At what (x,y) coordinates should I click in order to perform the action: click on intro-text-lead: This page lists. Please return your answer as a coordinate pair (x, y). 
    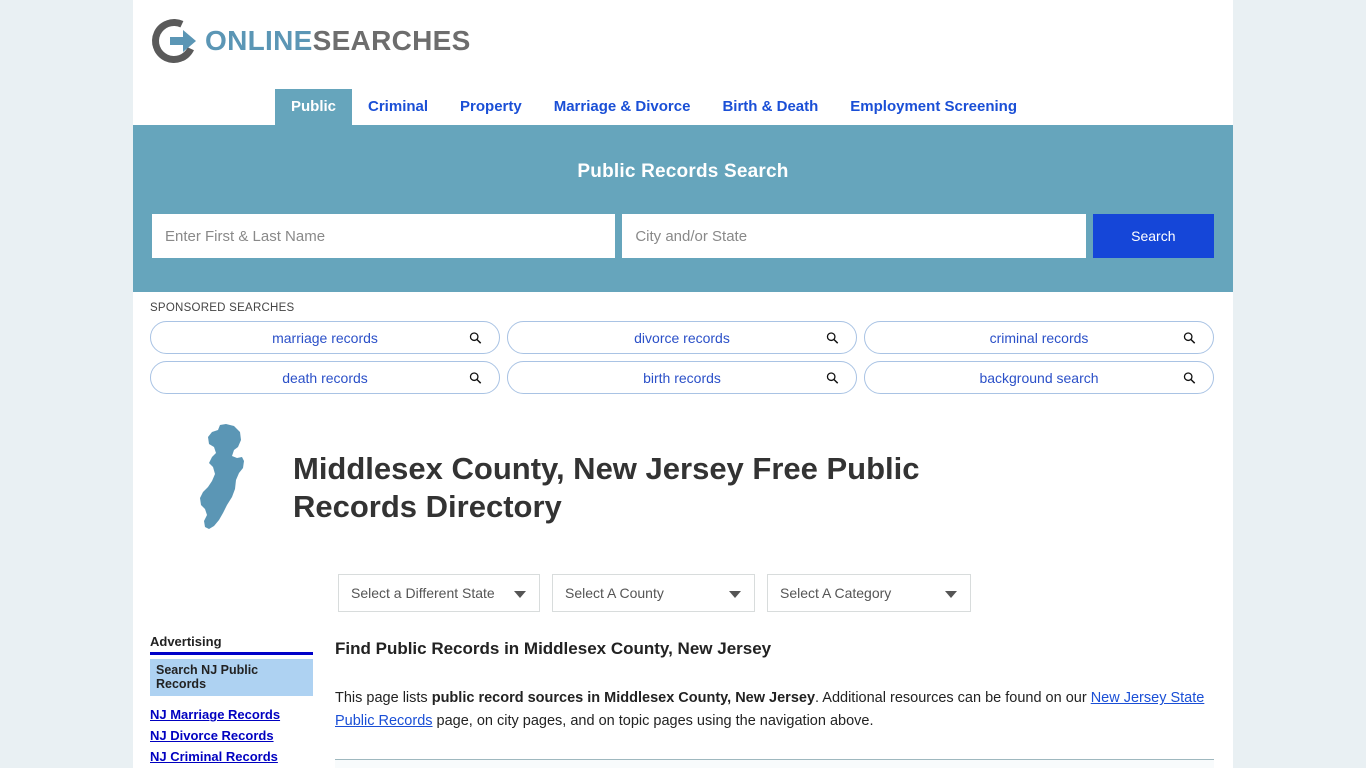
    Looking at the image, I should click on (383, 698).